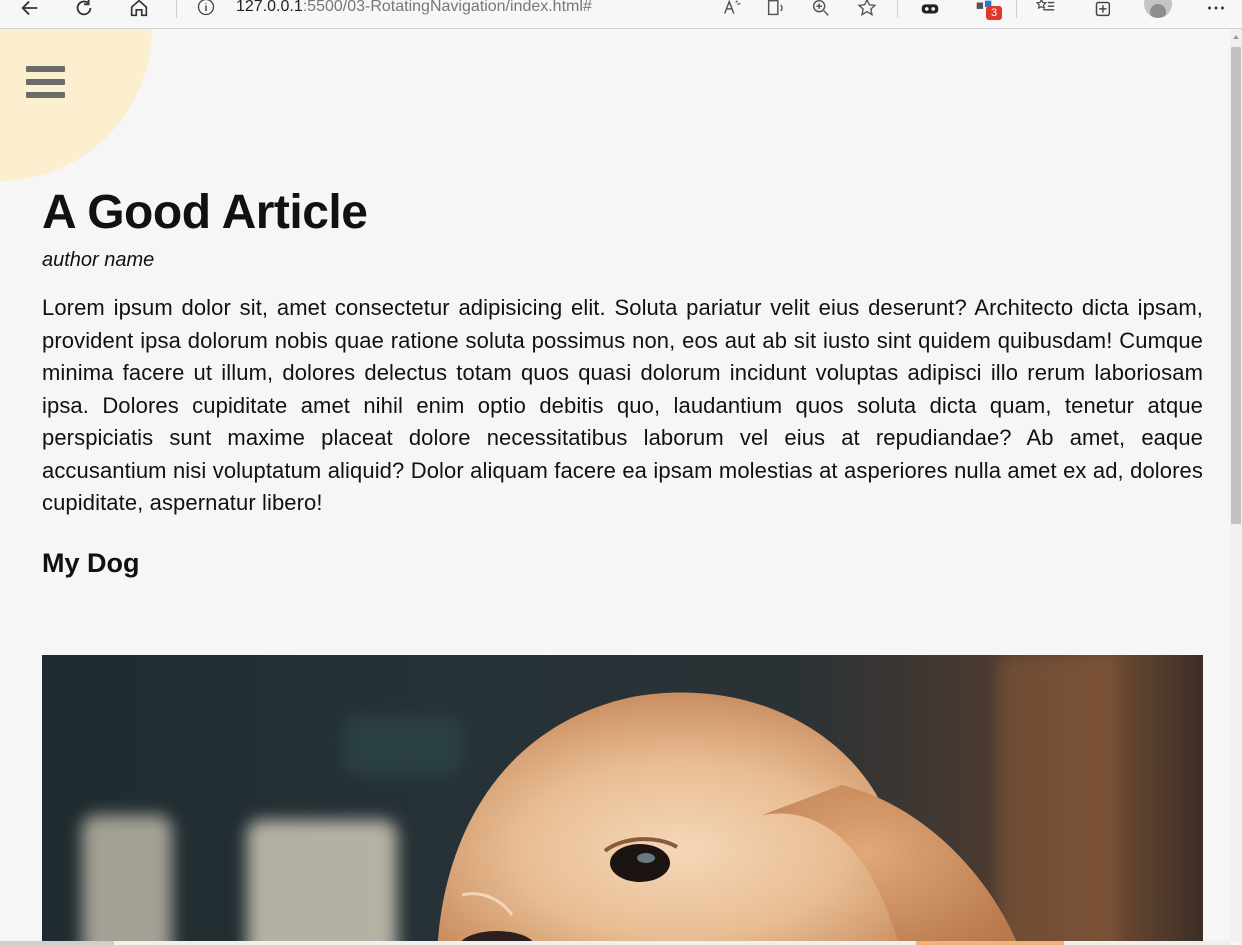  I want to click on favorites-button, so click(1046, 12).